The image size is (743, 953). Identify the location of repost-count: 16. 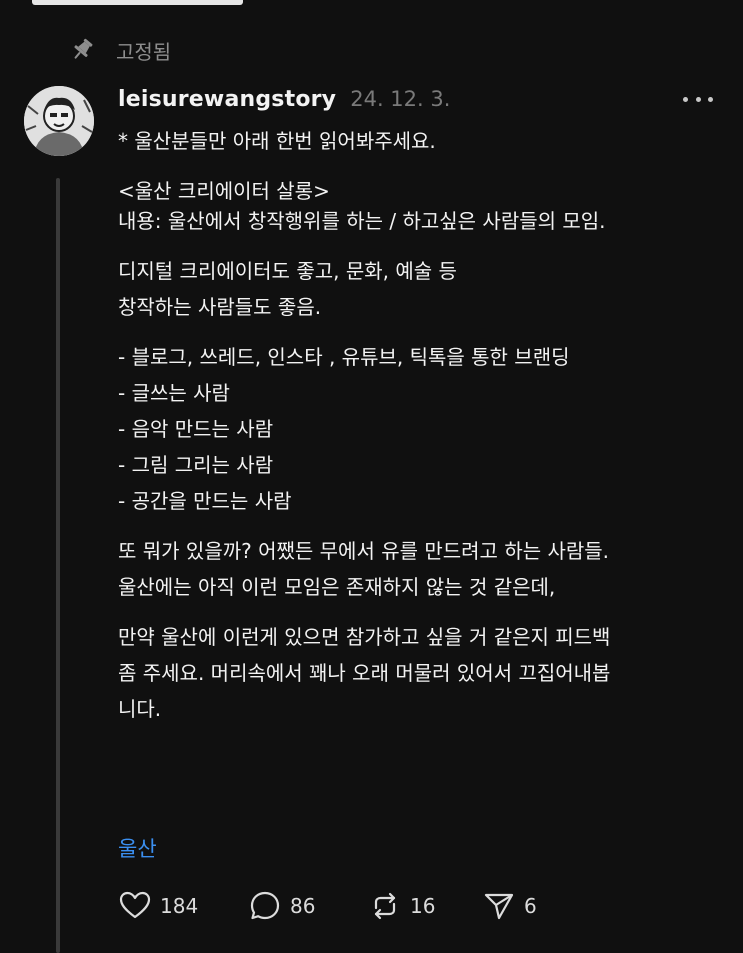
(423, 906).